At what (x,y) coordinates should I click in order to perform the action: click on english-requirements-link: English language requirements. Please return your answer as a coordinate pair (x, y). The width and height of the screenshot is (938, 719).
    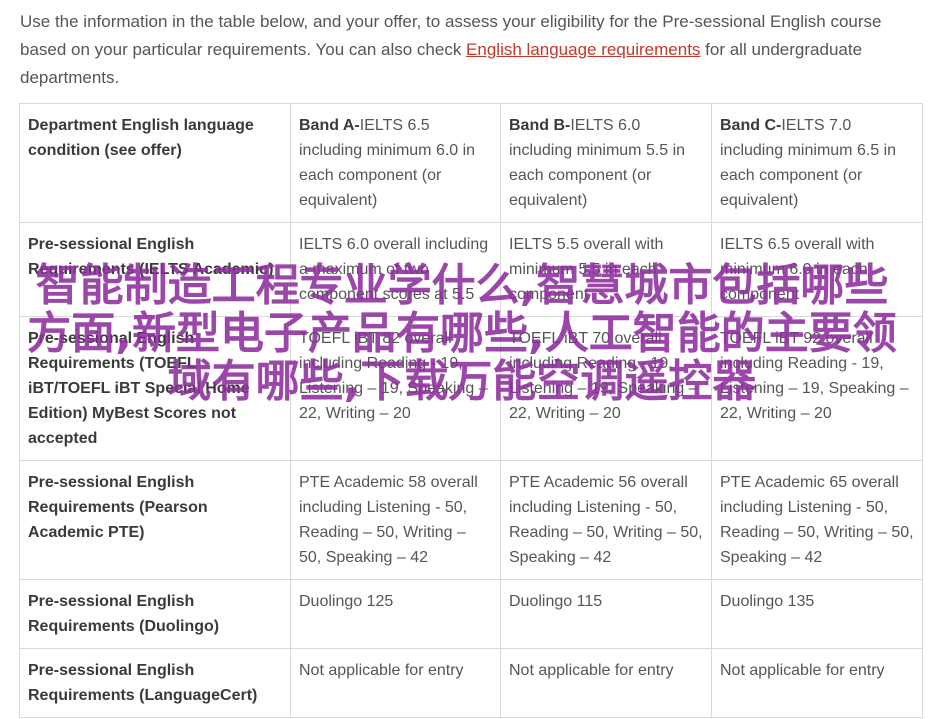
    Looking at the image, I should click on (583, 49).